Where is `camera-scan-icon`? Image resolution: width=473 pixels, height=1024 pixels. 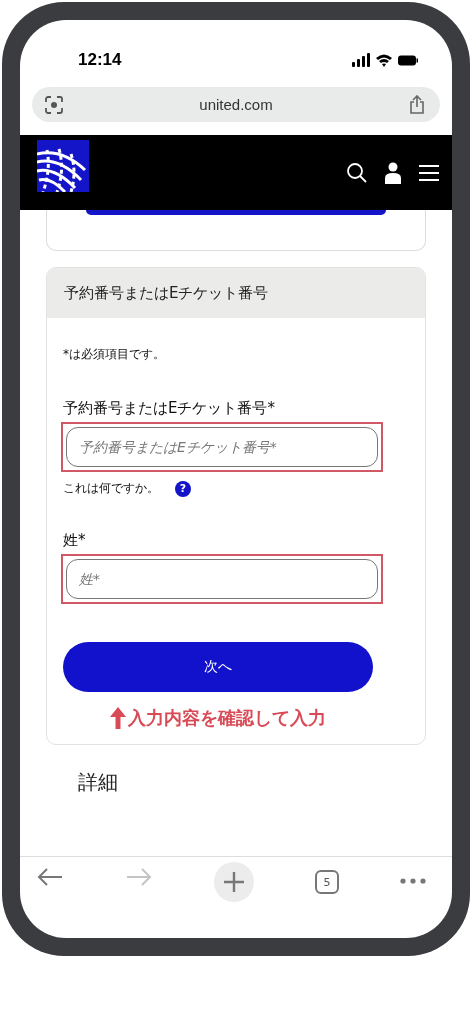
camera-scan-icon is located at coordinates (54, 104).